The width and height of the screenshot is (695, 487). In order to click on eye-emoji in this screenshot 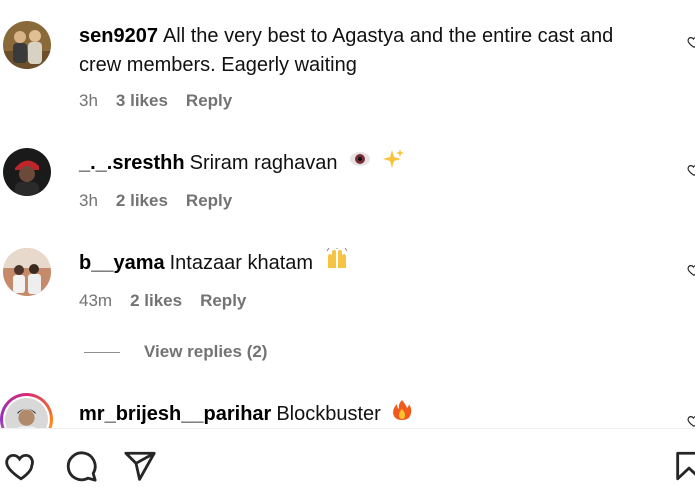, I will do `click(360, 163)`.